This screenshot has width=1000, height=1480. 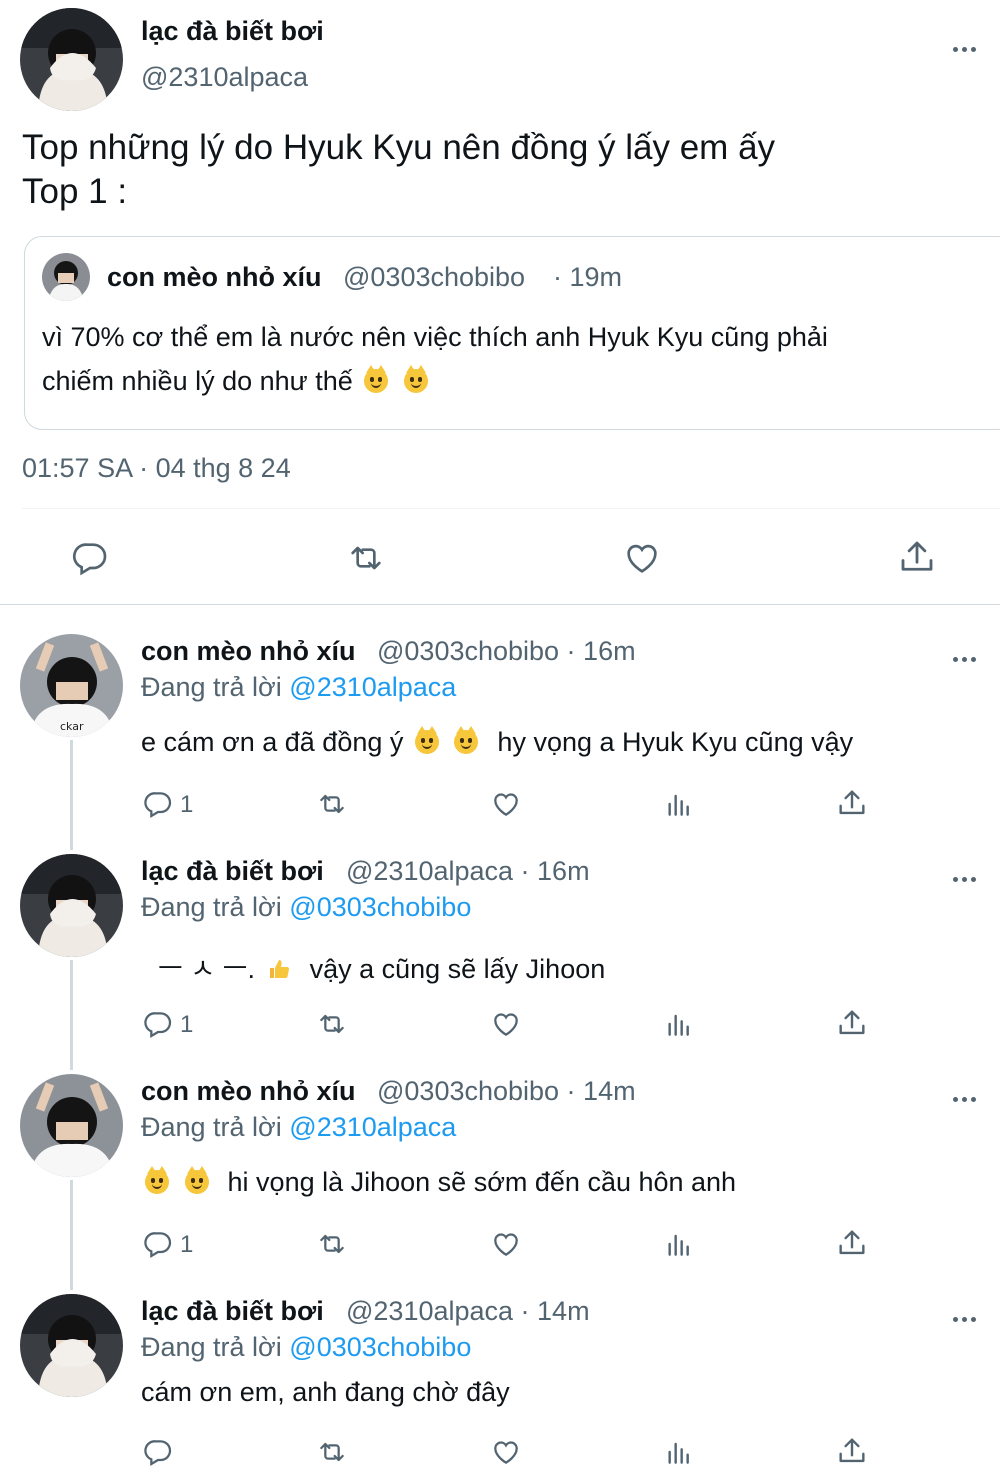 I want to click on section-divider, so click(x=500, y=604).